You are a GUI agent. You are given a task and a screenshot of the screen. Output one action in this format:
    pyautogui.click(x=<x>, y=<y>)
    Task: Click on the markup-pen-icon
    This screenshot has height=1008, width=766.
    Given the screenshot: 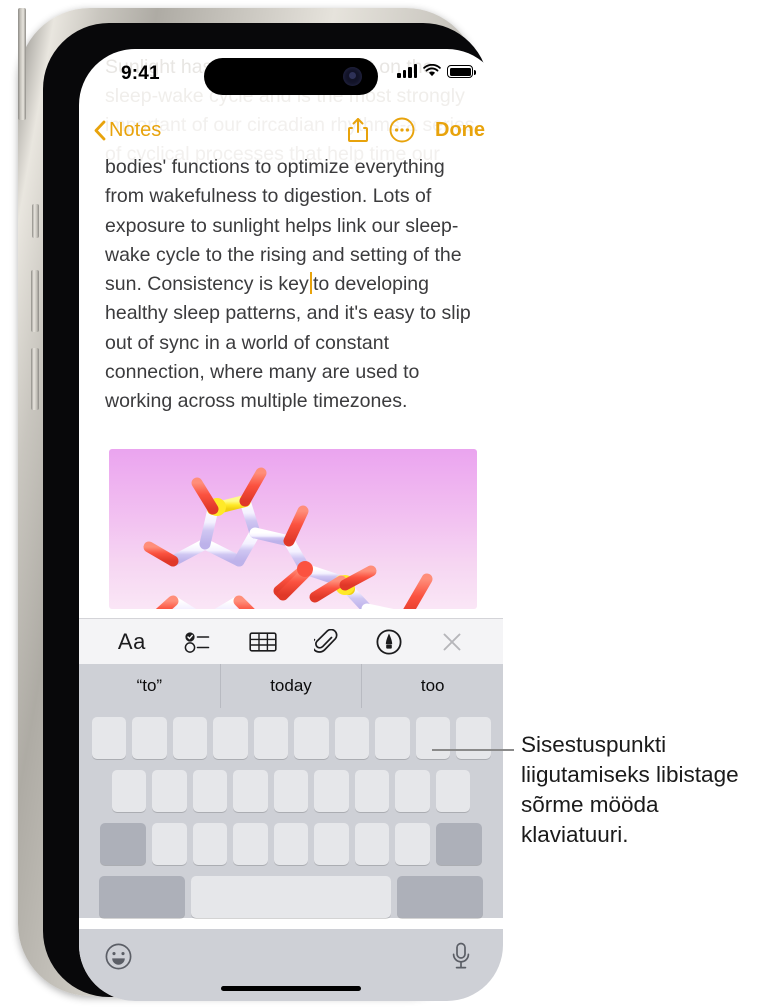 What is the action you would take?
    pyautogui.click(x=389, y=641)
    